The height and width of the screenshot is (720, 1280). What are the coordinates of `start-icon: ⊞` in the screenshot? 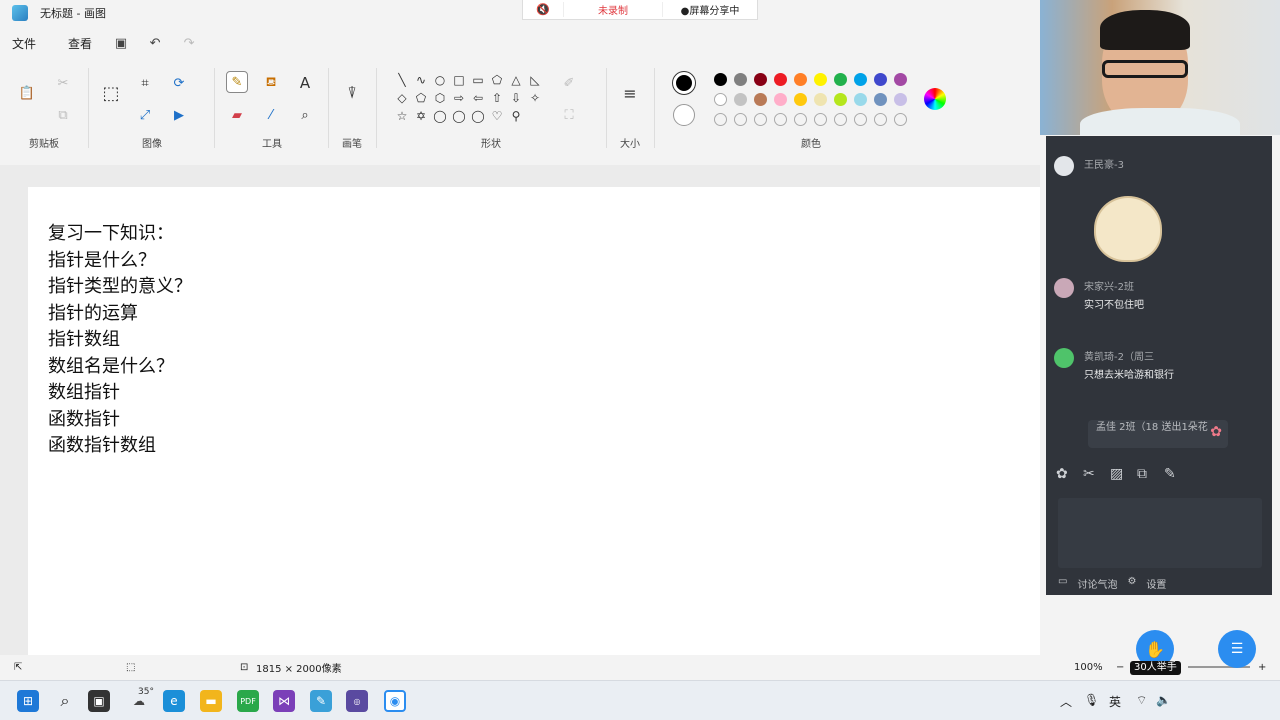 It's located at (28, 701).